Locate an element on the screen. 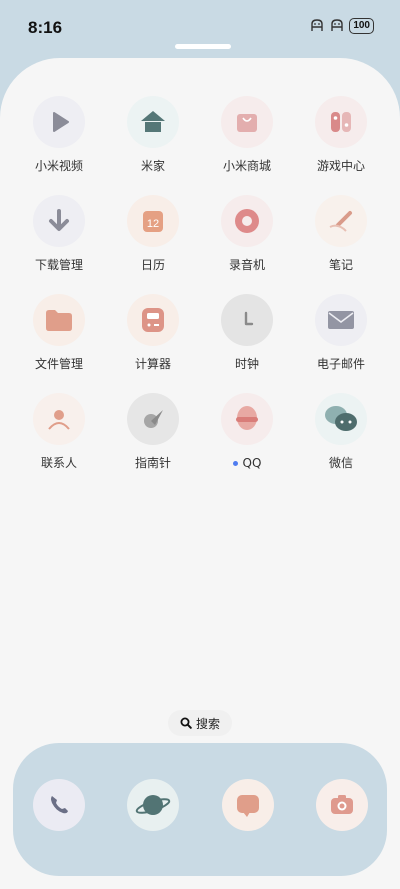  search-button: 搜索 is located at coordinates (200, 723).